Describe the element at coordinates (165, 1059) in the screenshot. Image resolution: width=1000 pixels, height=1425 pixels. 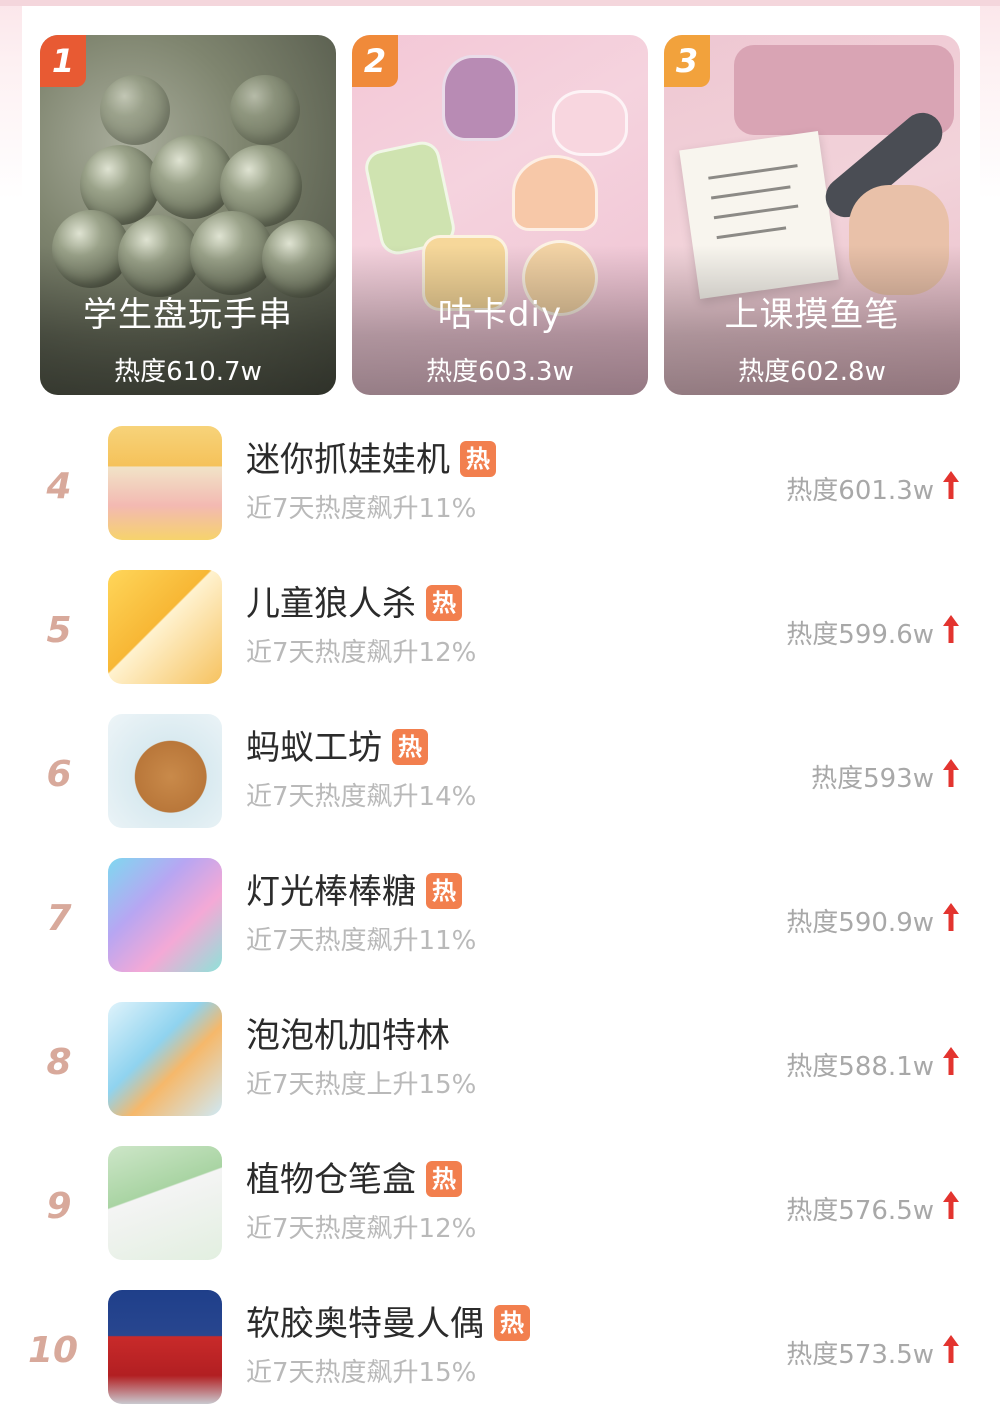
I see `thumbnail-bubble-gun` at that location.